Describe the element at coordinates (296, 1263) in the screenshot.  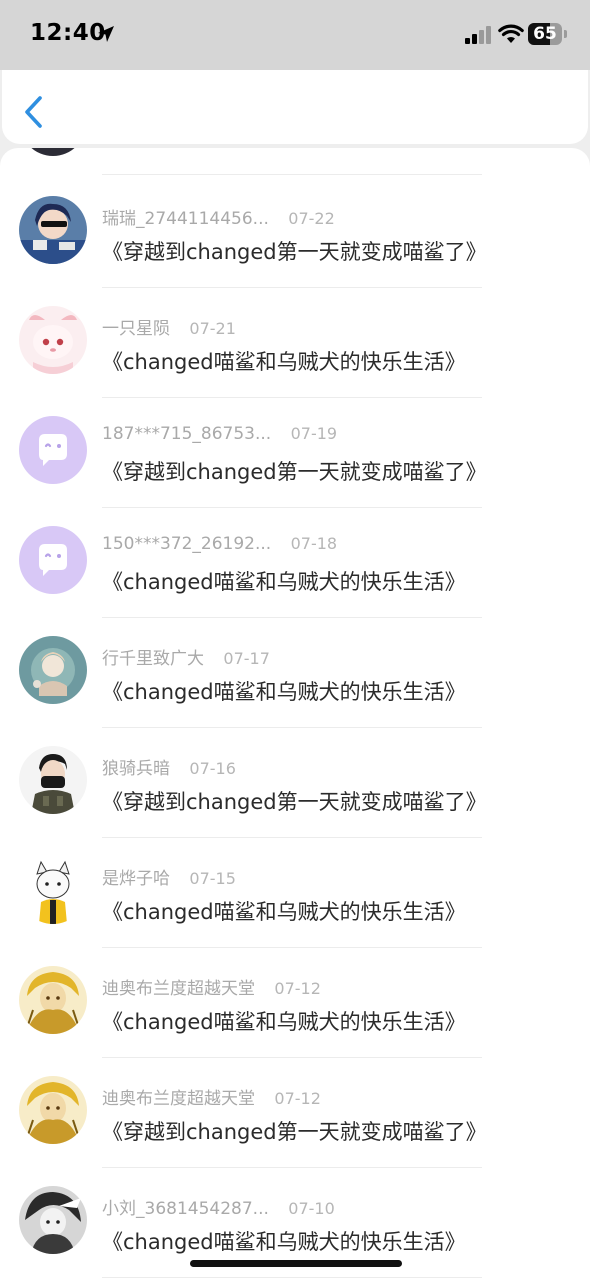
I see `home-indicator` at that location.